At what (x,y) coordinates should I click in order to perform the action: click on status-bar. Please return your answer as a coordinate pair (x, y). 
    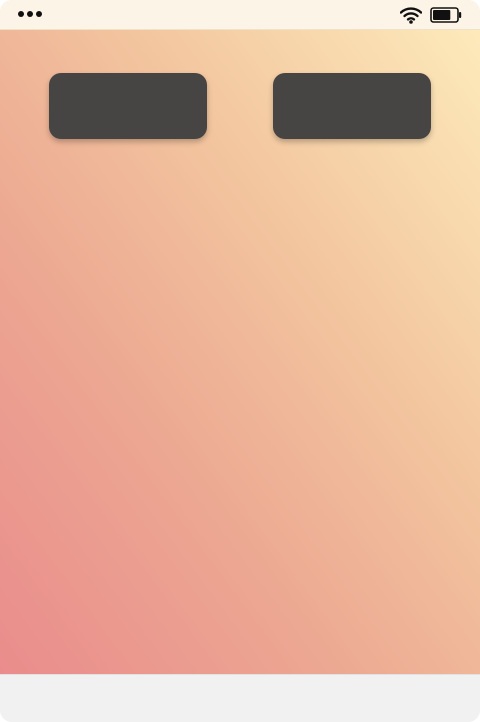
    Looking at the image, I should click on (240, 15).